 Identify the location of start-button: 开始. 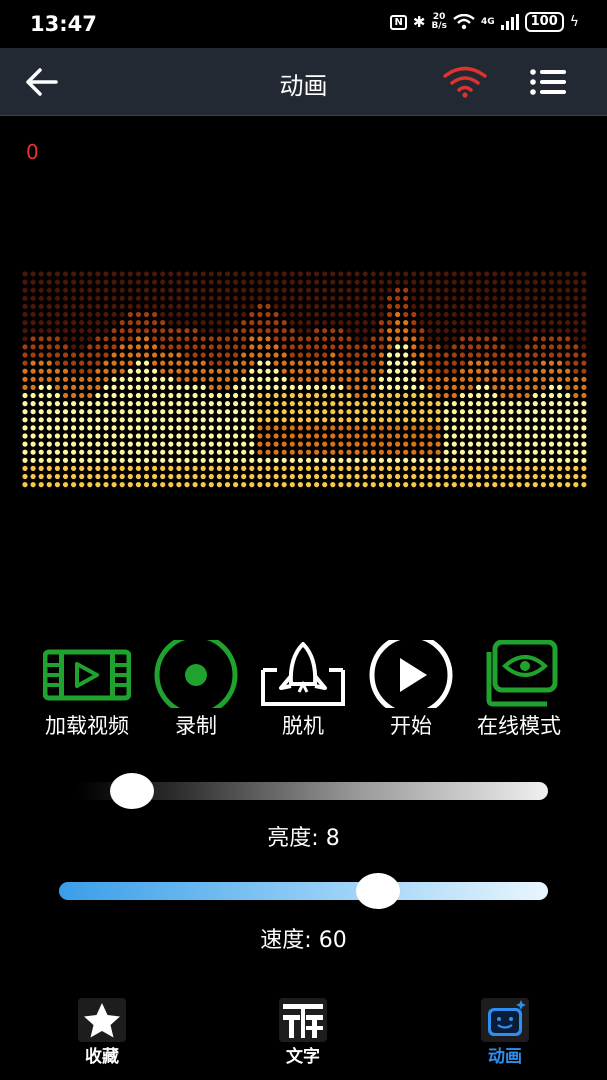
(411, 690).